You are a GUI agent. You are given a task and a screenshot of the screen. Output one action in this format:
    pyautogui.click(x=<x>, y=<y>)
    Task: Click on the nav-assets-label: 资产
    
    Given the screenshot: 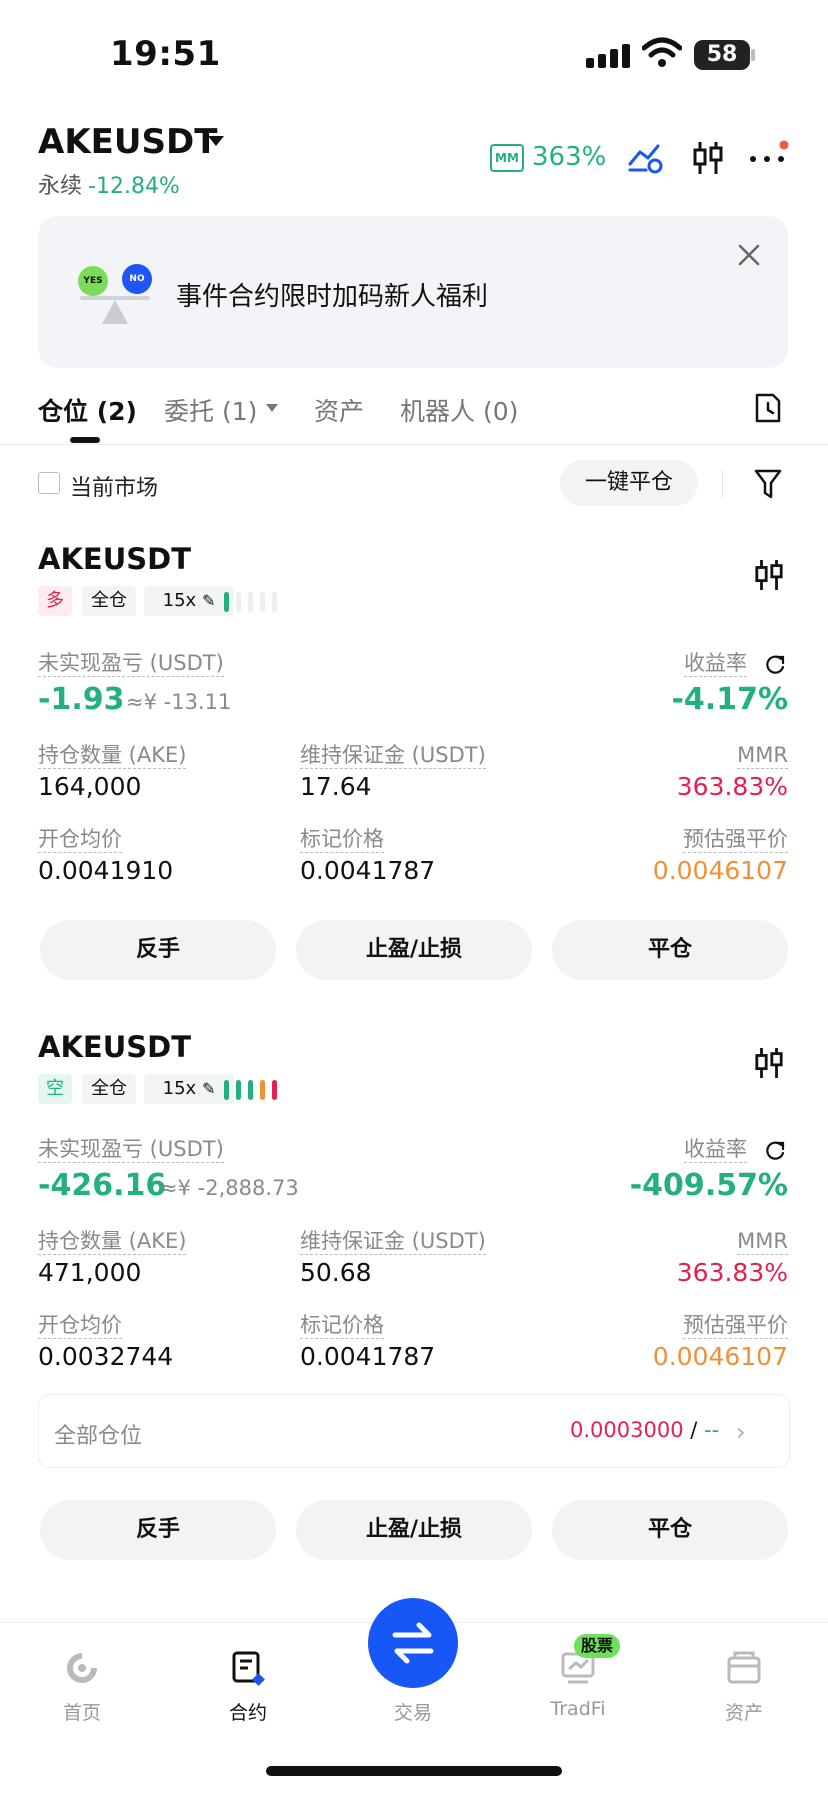 What is the action you would take?
    pyautogui.click(x=744, y=1711)
    